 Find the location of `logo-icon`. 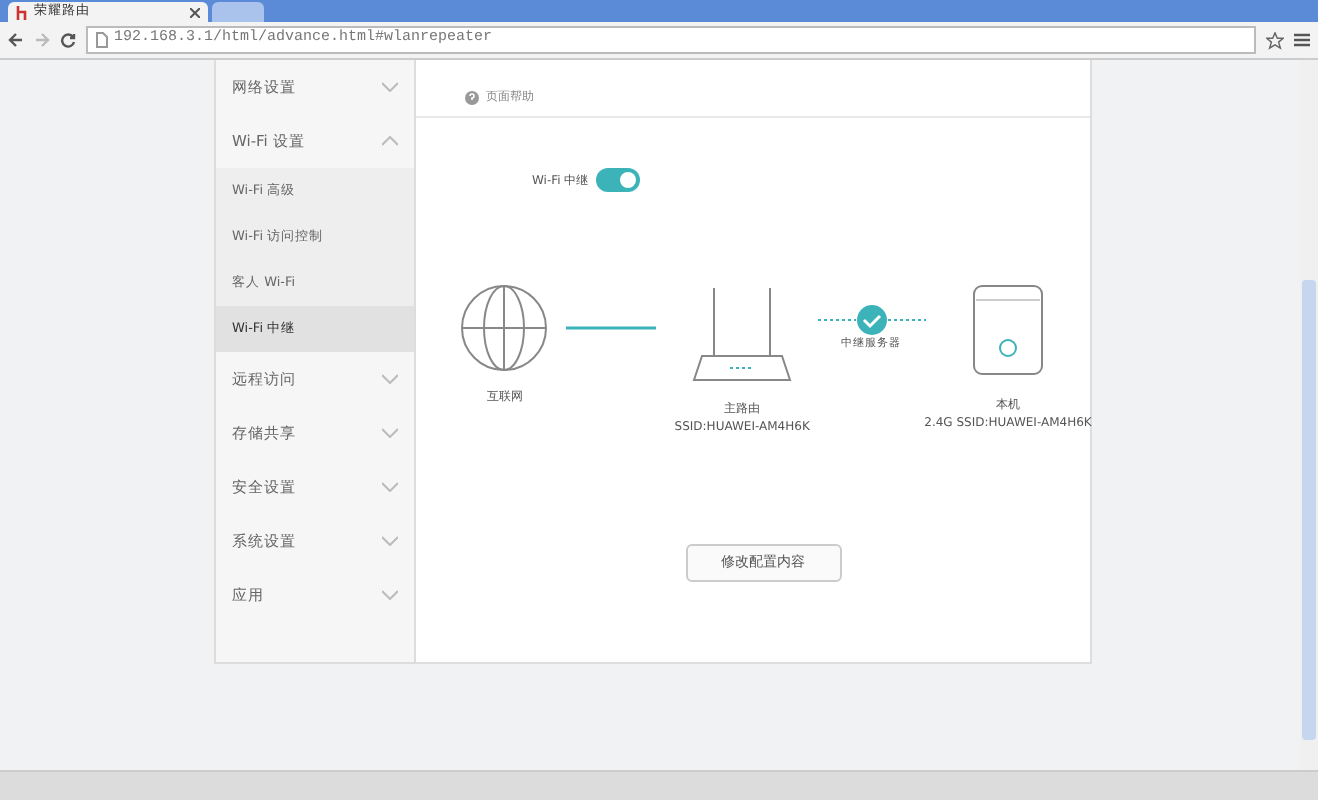

logo-icon is located at coordinates (22, 12).